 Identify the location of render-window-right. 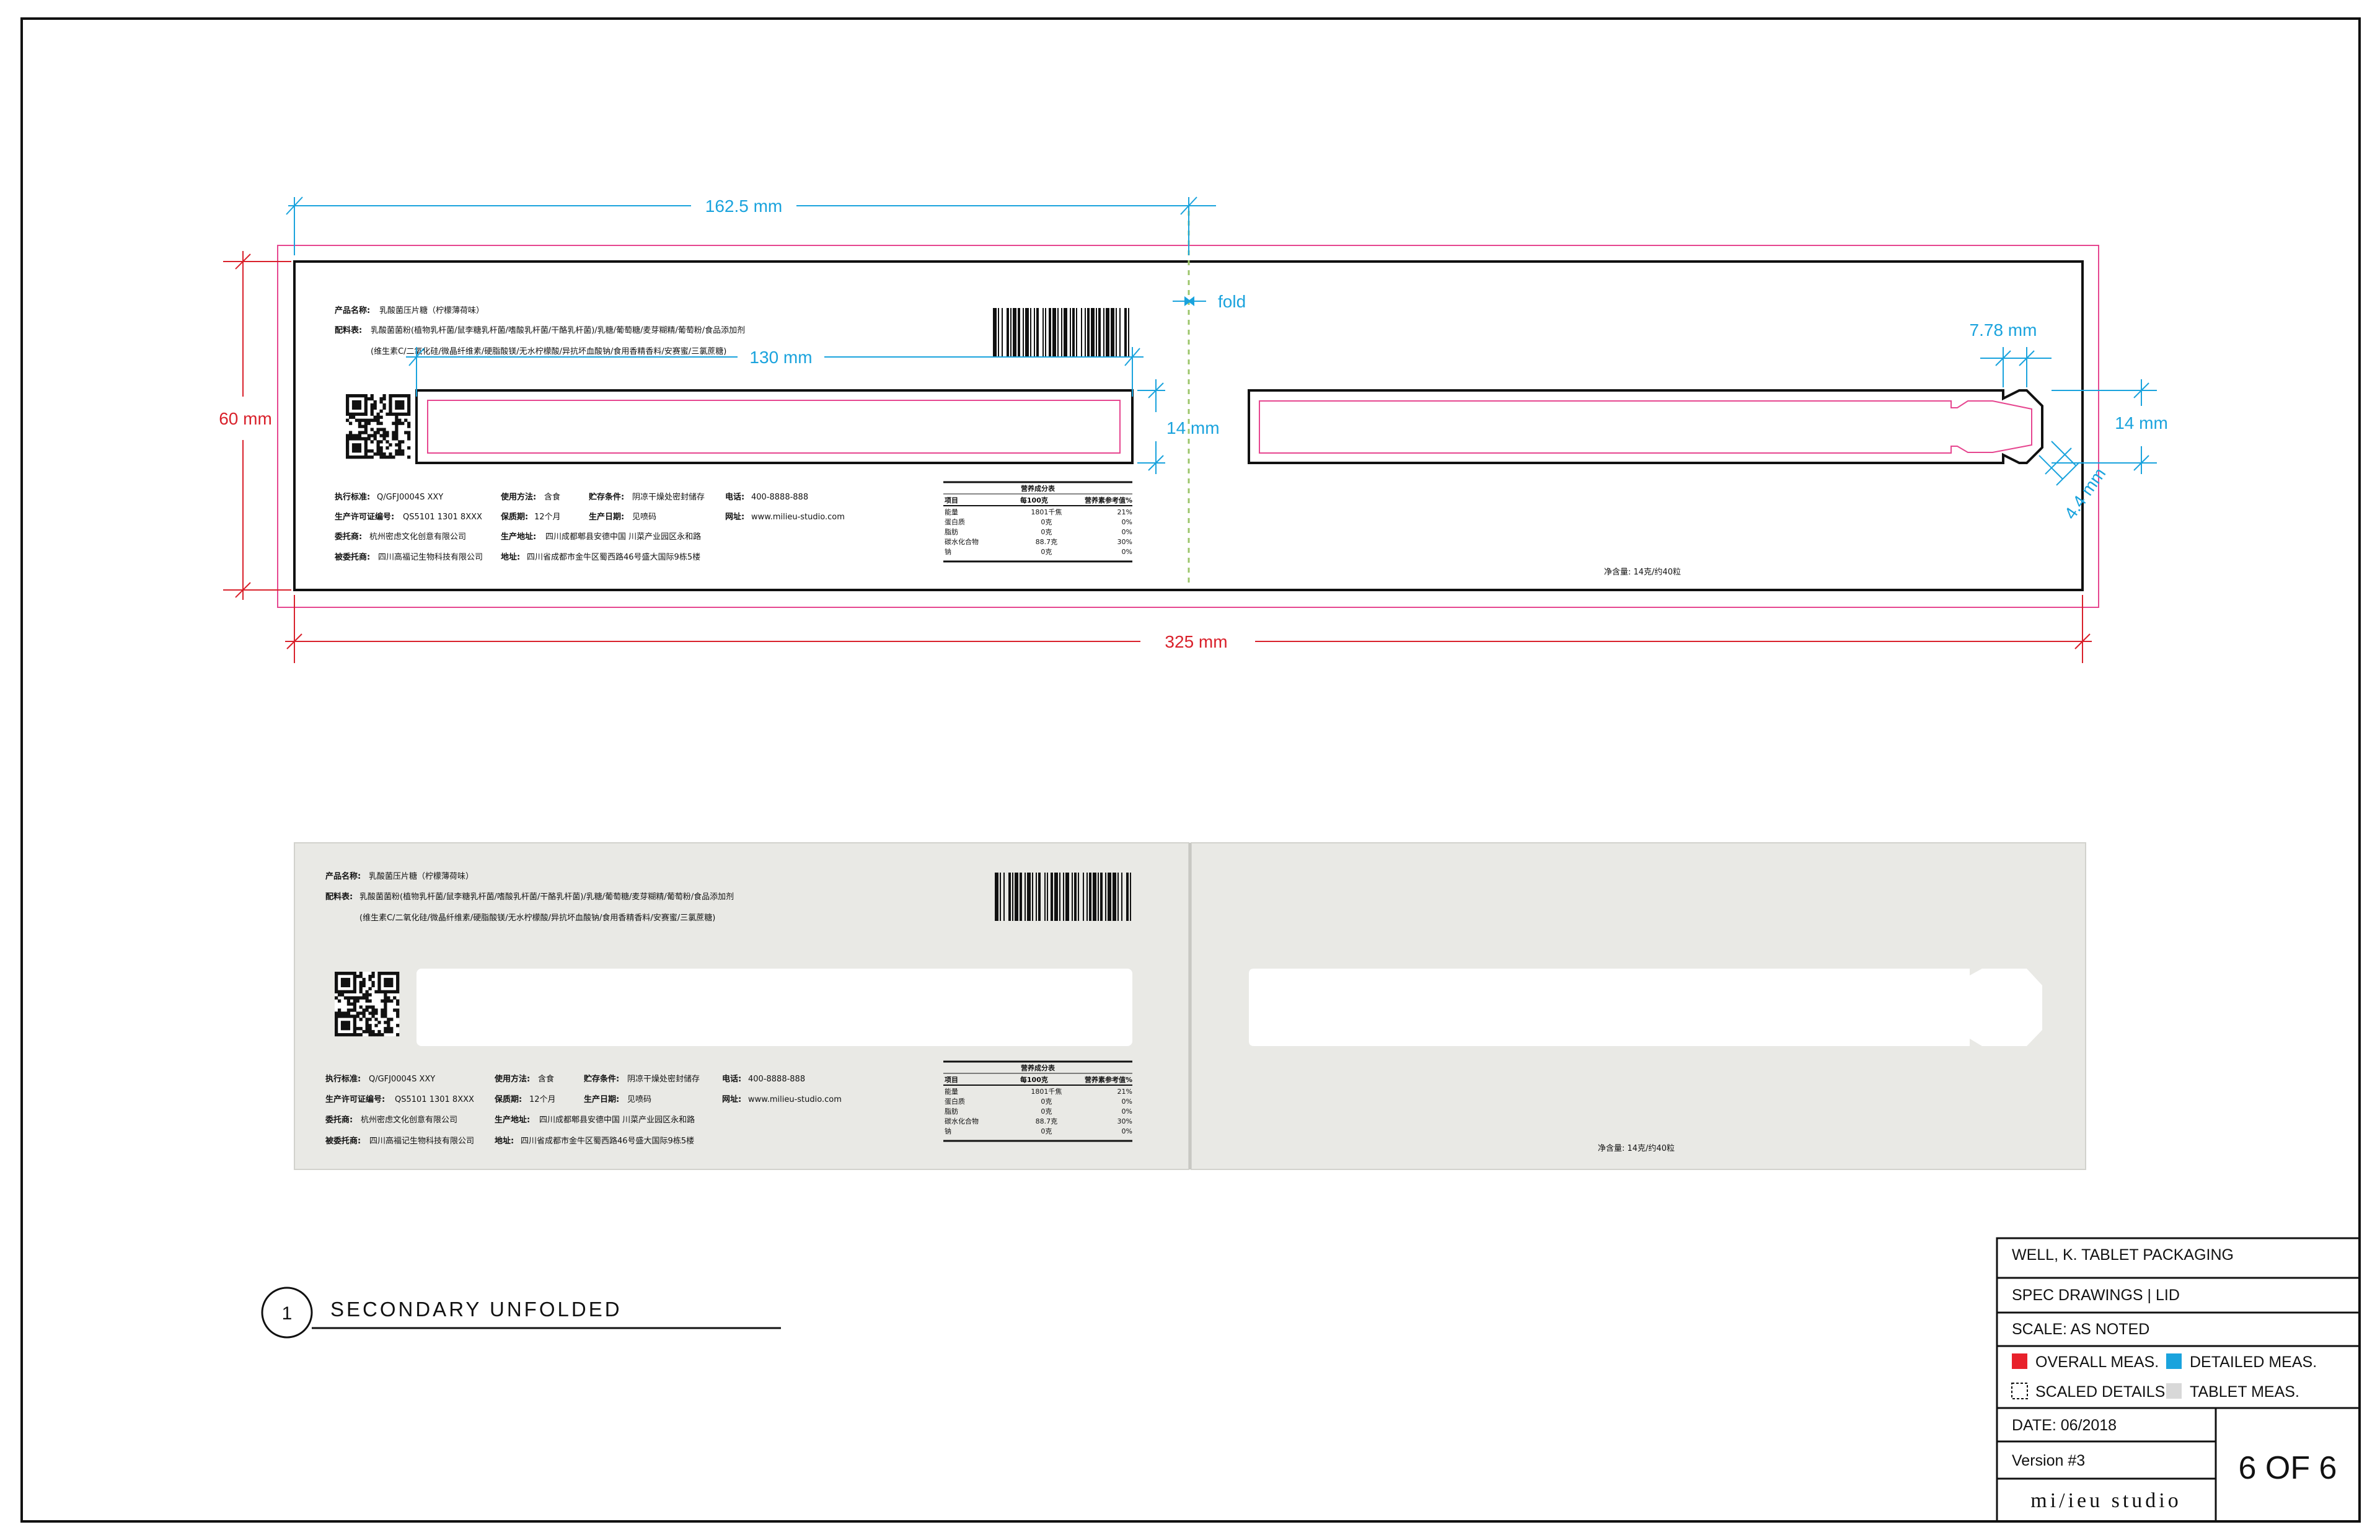
(1645, 1007).